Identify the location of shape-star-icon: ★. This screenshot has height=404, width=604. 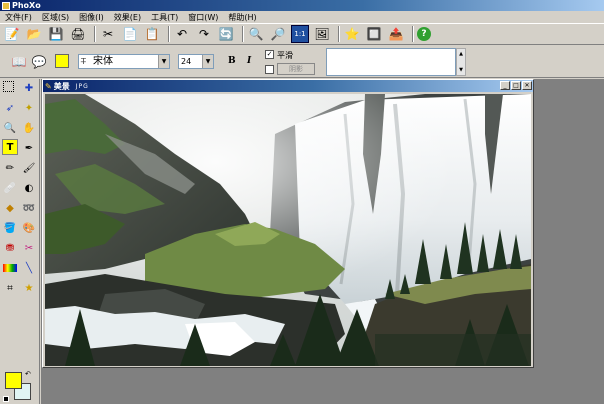
(29, 288).